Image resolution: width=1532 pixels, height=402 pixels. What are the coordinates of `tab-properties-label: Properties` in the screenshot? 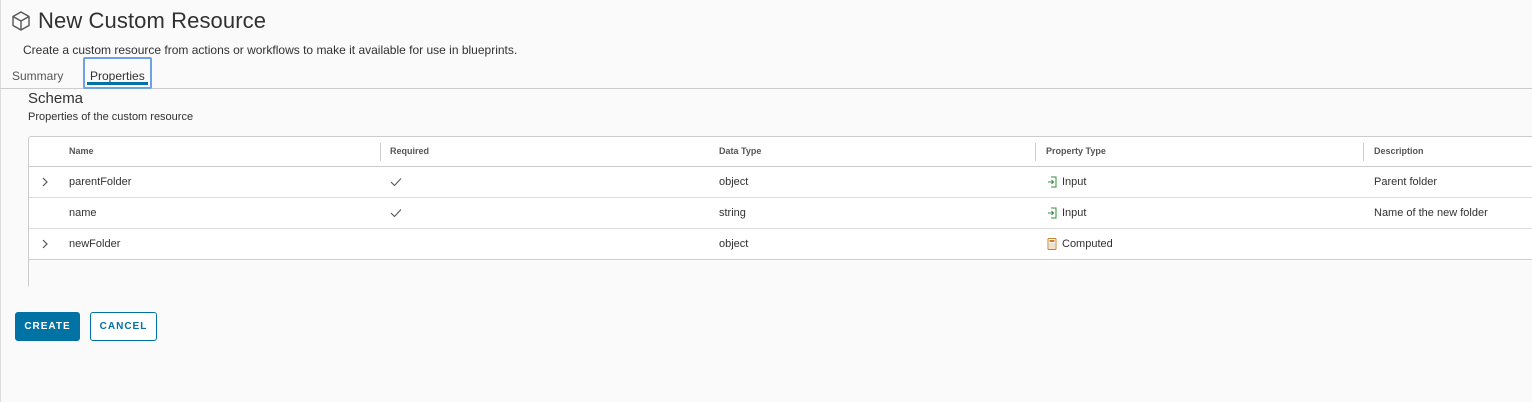 It's located at (117, 76).